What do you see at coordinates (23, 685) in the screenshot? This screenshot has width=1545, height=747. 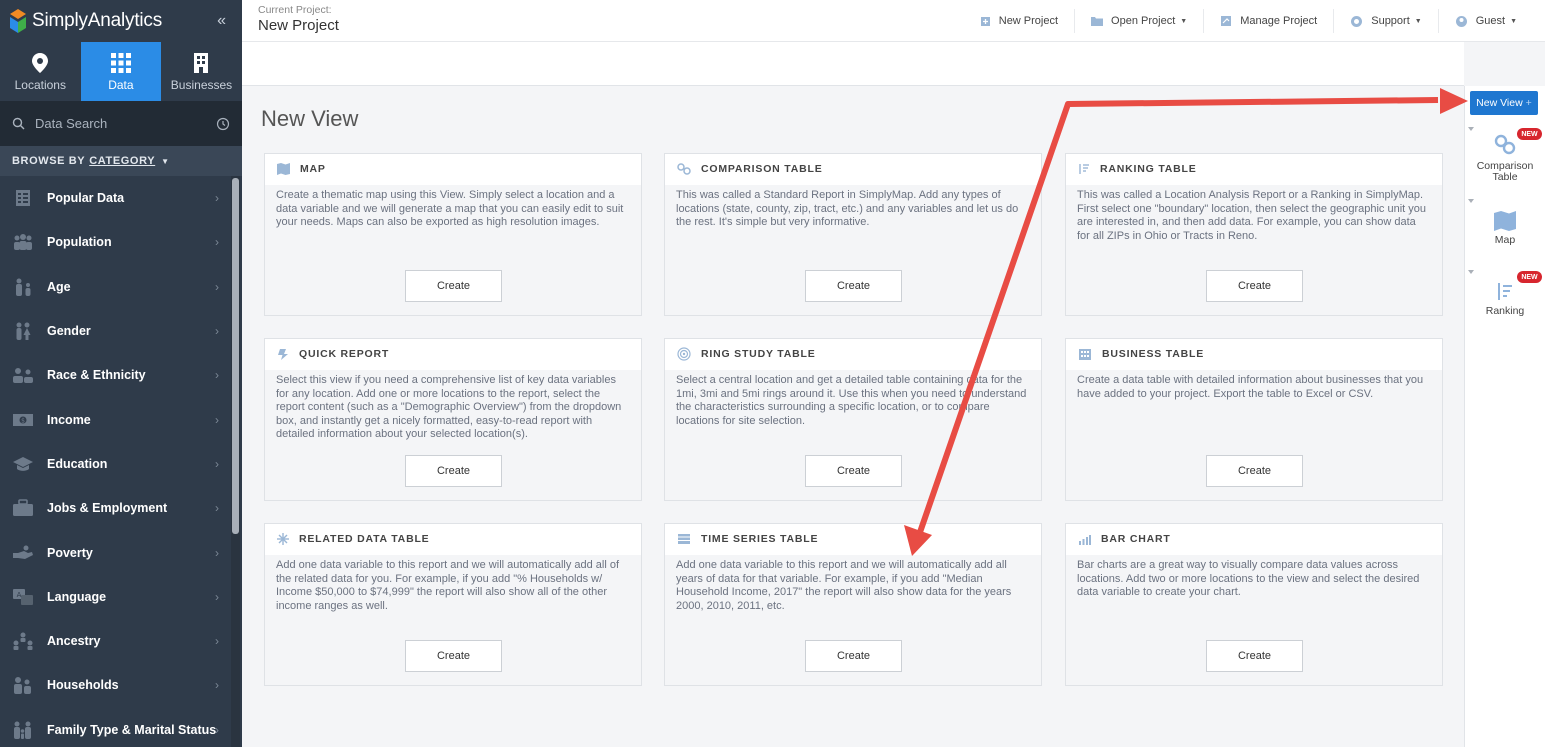 I see `households-icon` at bounding box center [23, 685].